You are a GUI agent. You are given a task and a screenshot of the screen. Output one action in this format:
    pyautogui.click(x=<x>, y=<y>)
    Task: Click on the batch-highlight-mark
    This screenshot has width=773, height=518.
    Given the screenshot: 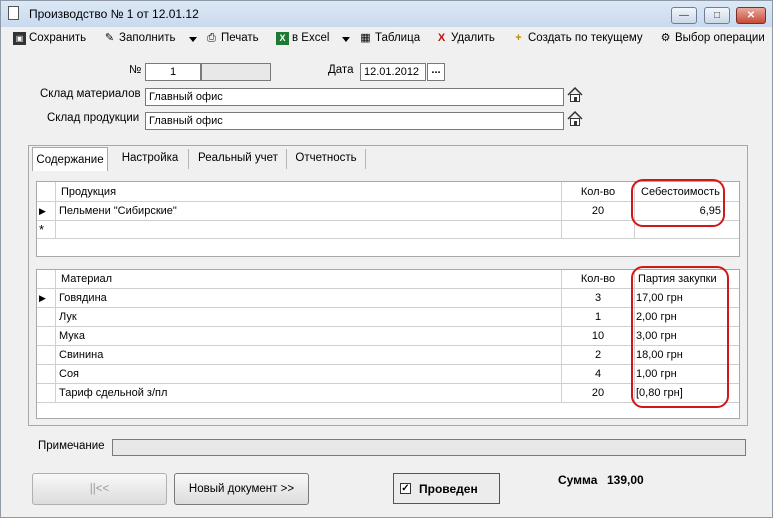 What is the action you would take?
    pyautogui.click(x=680, y=337)
    